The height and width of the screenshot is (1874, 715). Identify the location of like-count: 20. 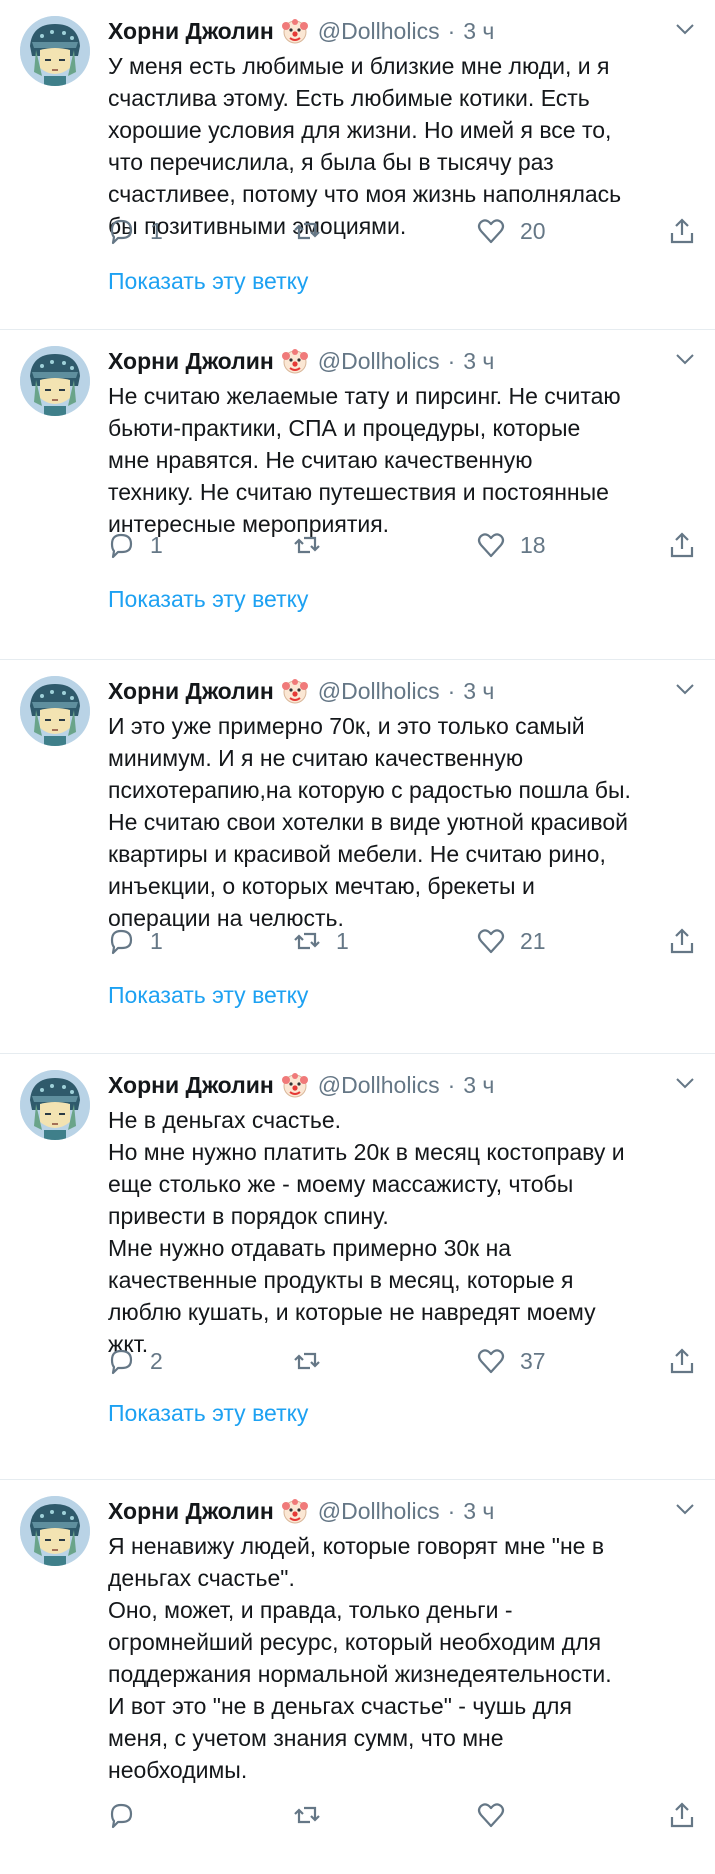
(533, 230).